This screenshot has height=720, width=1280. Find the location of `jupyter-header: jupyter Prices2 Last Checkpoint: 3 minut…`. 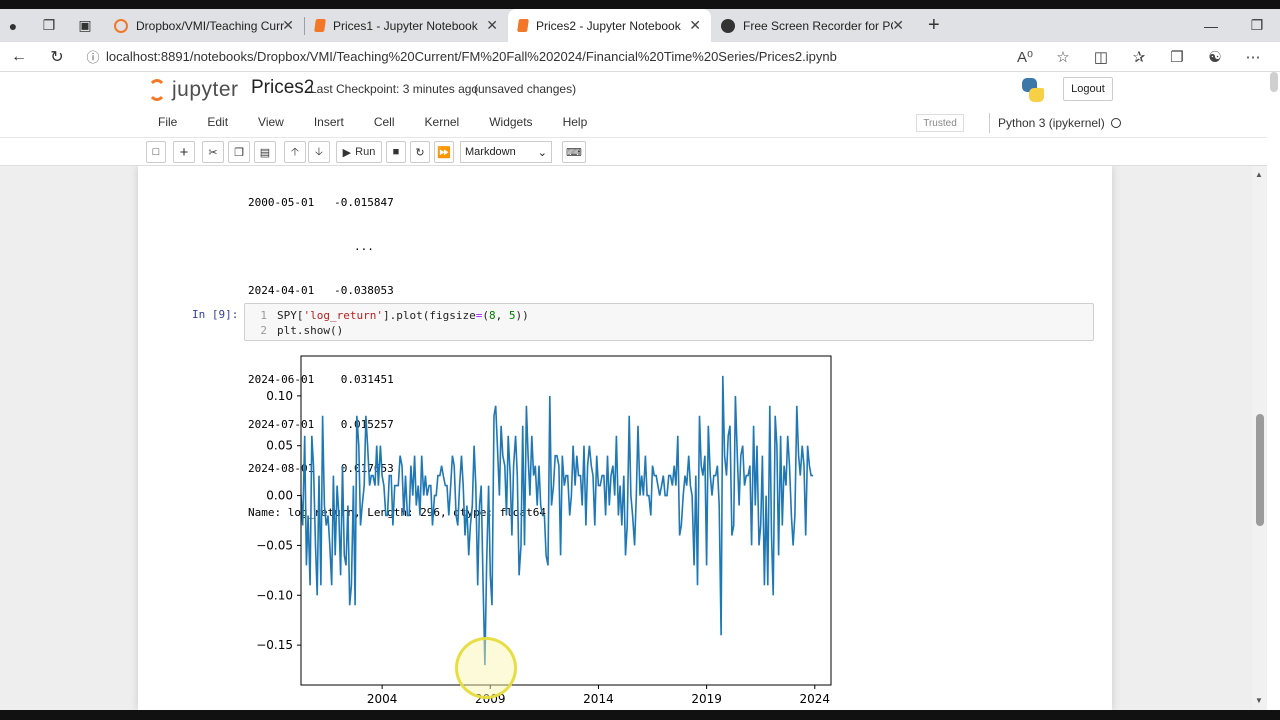

jupyter-header: jupyter Prices2 Last Checkpoint: 3 minut… is located at coordinates (640, 89).